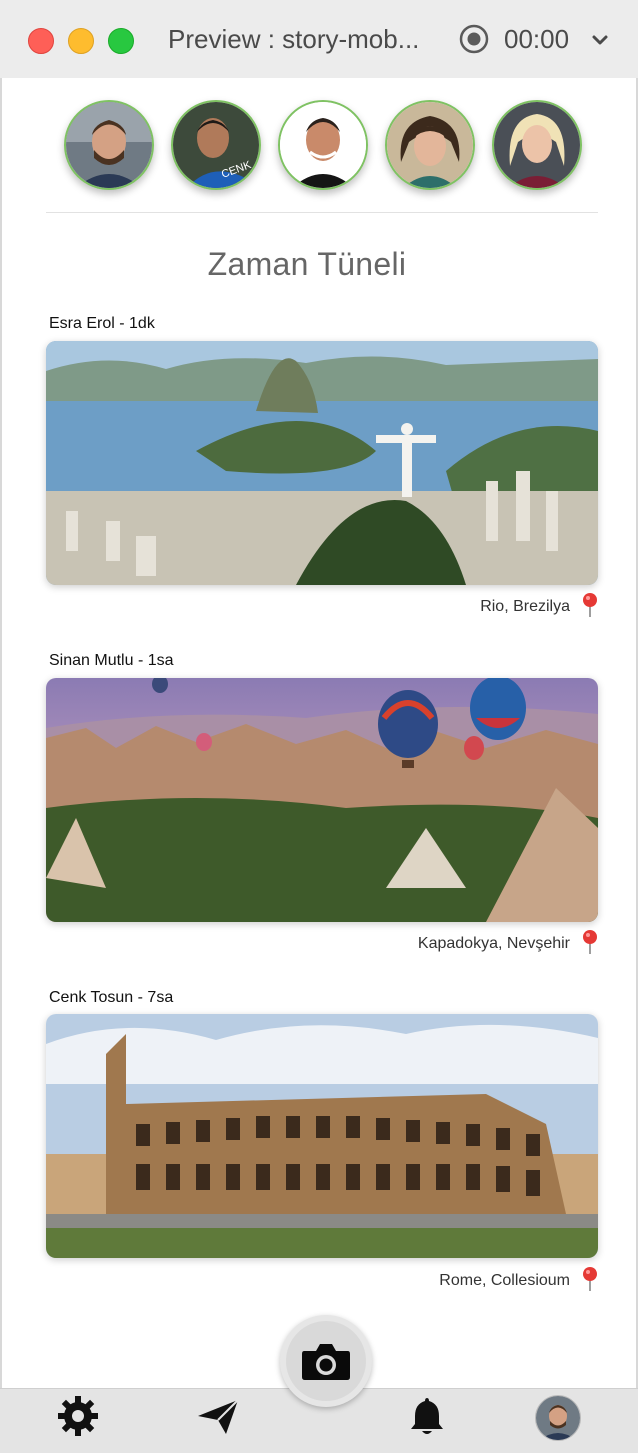  What do you see at coordinates (307, 264) in the screenshot?
I see `page-title: Zaman Tüneli` at bounding box center [307, 264].